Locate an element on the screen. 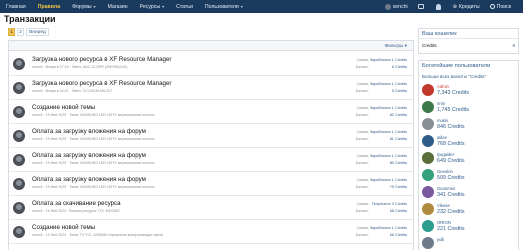 The width and height of the screenshot is (523, 250). user-name: Geonmeo is located at coordinates (446, 188).